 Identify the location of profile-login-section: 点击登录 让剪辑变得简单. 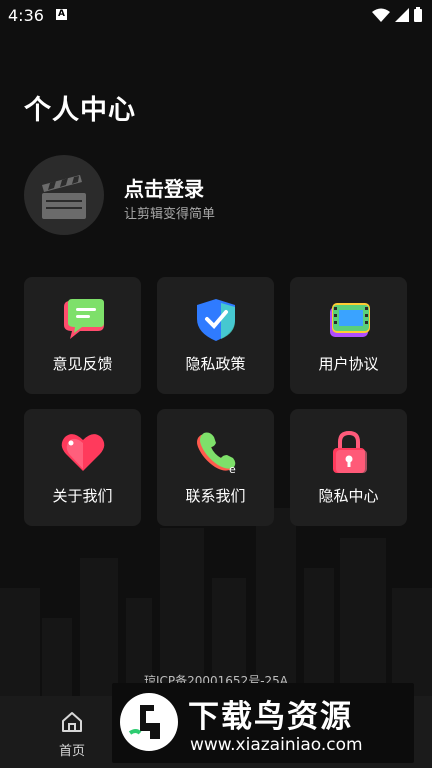
(216, 196).